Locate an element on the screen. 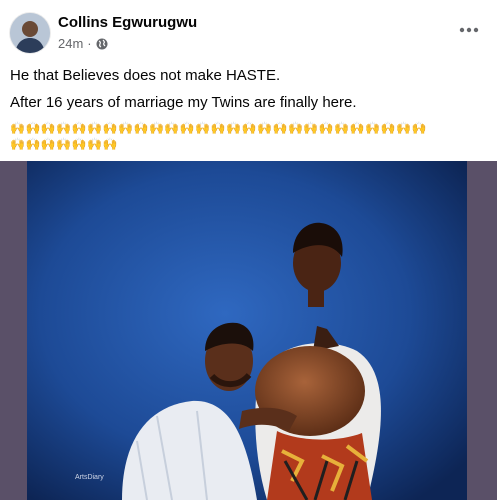  post-header: Collins Egwurugwu 24m · is located at coordinates (248, 29).